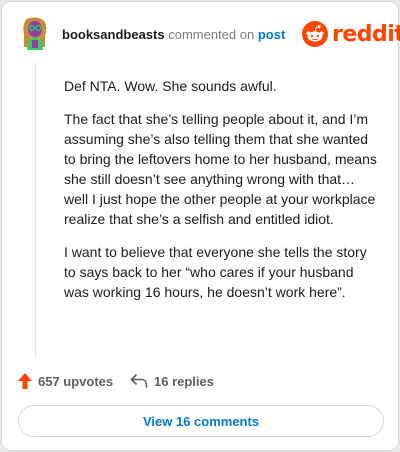 This screenshot has width=400, height=452. What do you see at coordinates (139, 381) in the screenshot?
I see `reply-arrow-icon` at bounding box center [139, 381].